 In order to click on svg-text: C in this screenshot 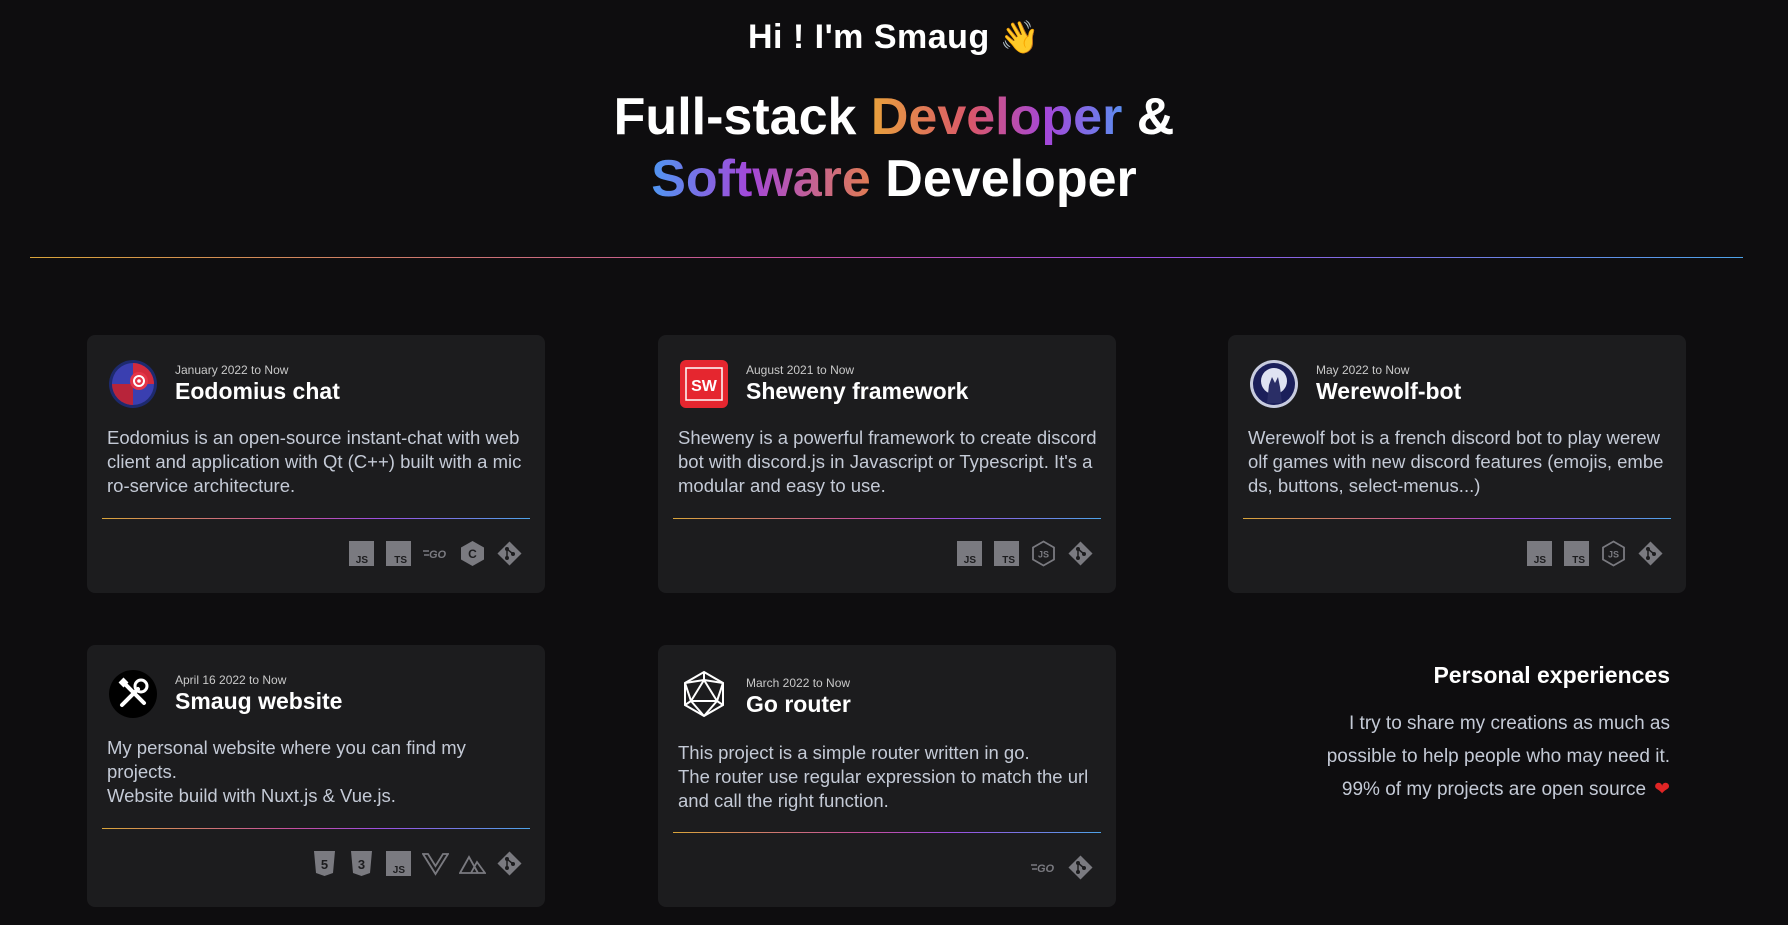, I will do `click(472, 554)`.